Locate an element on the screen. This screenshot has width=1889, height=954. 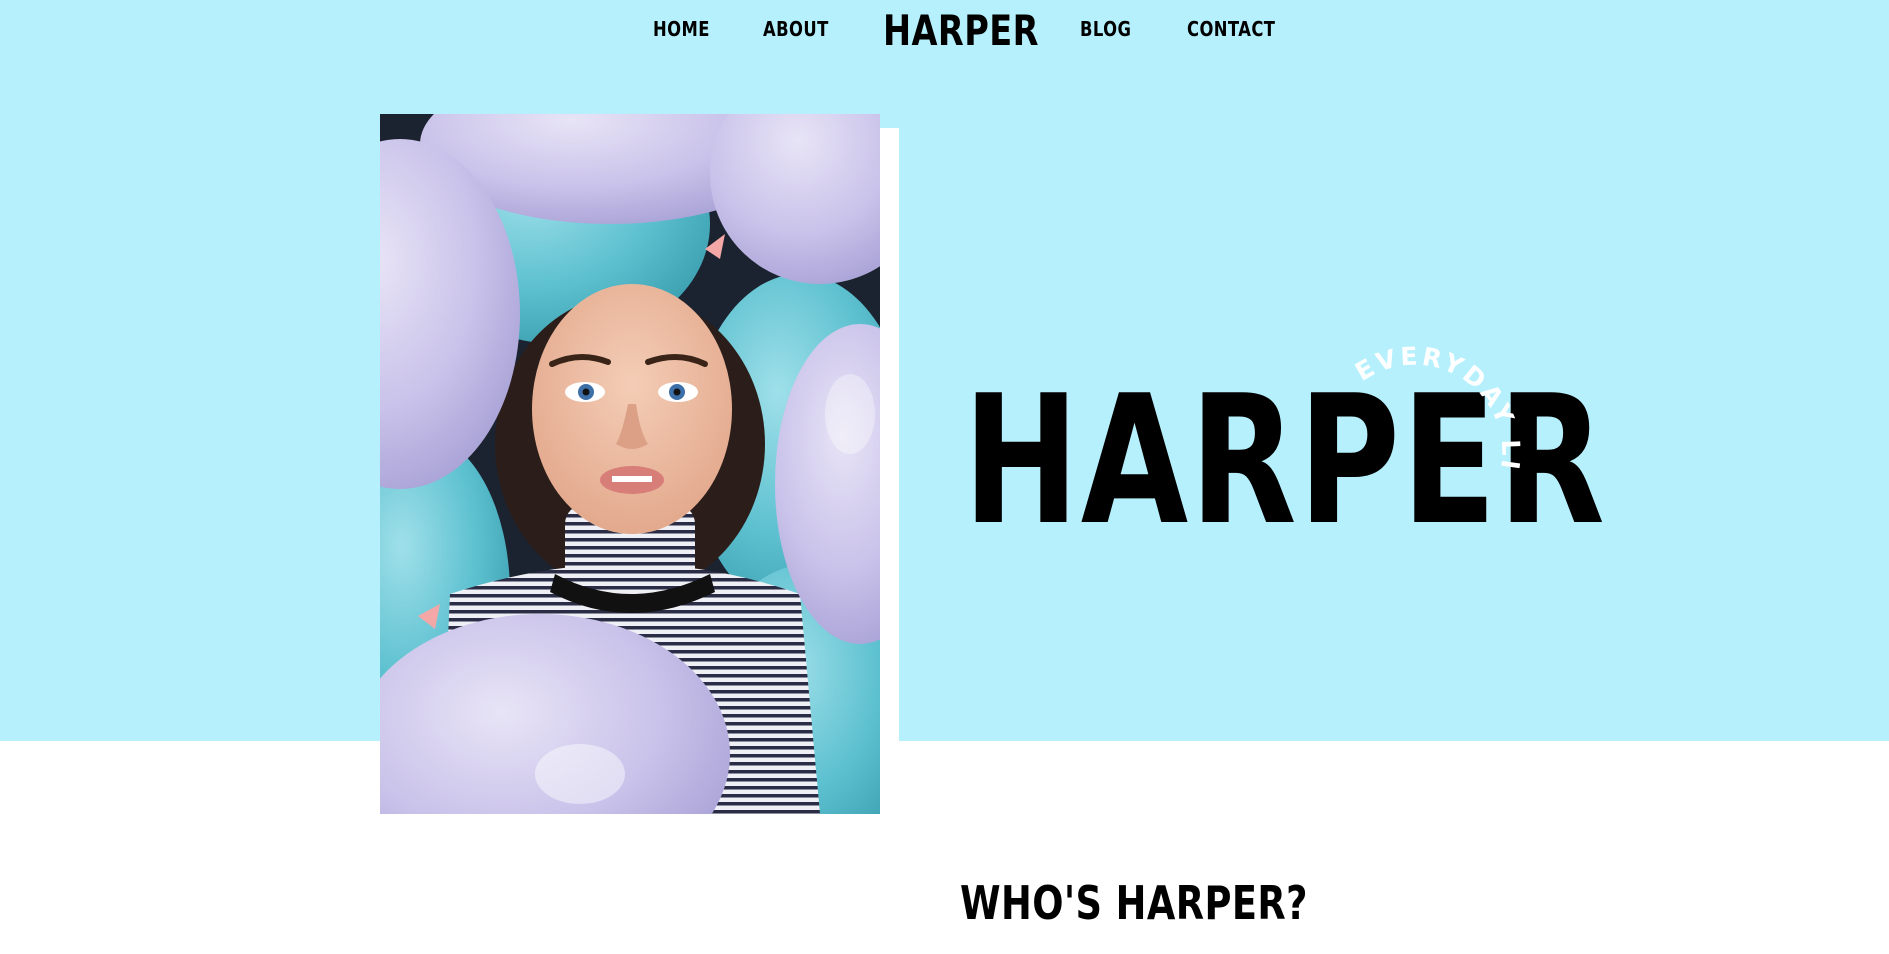
nav-link-blog: BLOG is located at coordinates (1105, 29).